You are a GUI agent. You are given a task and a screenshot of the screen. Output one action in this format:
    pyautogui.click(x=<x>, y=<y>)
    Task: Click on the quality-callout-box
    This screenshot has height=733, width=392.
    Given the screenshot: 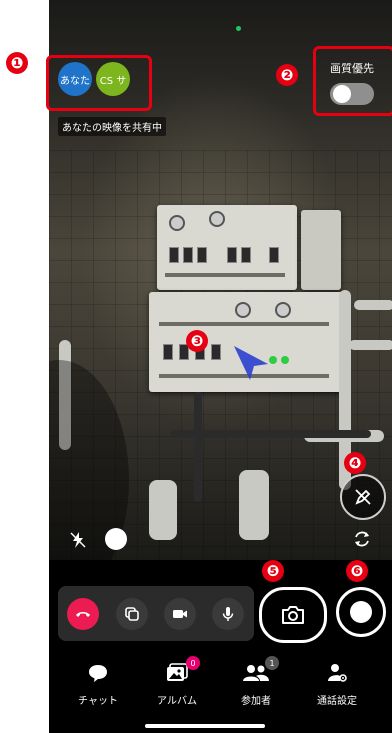 What is the action you would take?
    pyautogui.click(x=352, y=81)
    